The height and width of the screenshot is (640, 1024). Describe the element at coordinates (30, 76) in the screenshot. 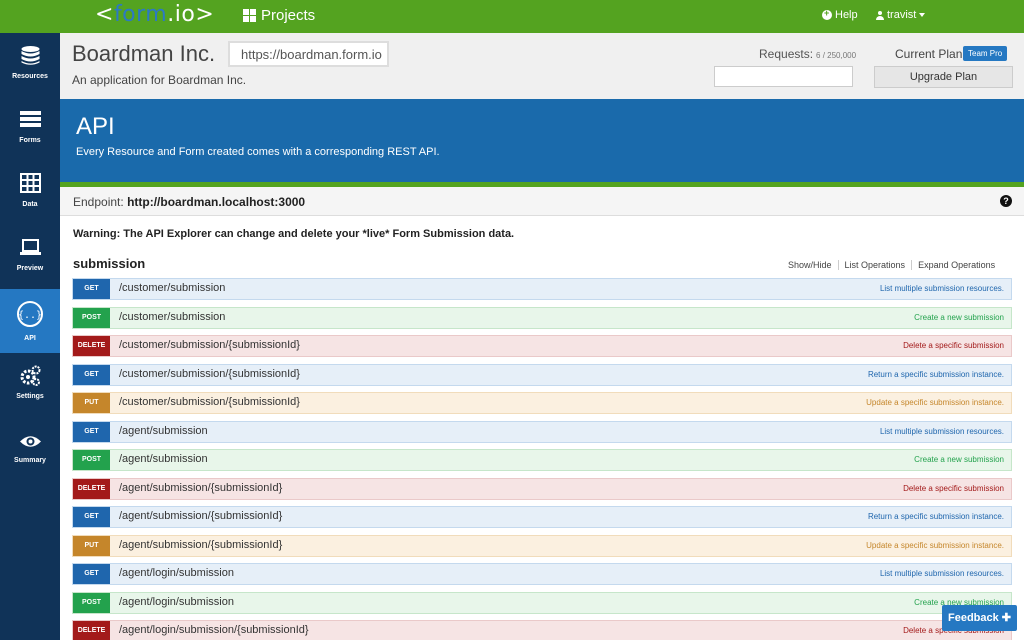

I see `sidebar-item-label: Resources` at that location.